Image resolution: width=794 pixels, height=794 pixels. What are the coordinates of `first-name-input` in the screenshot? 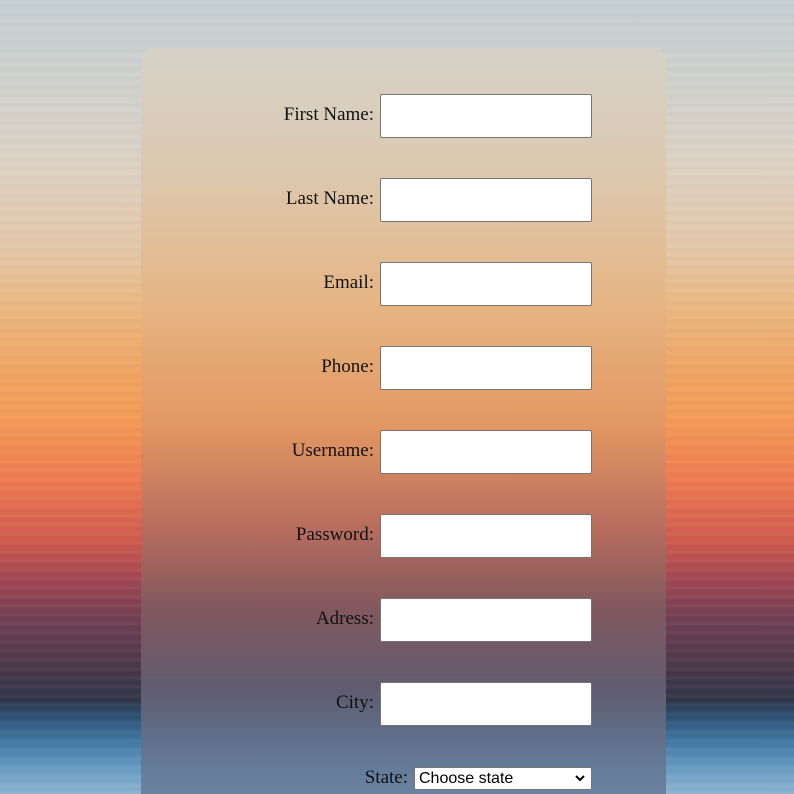 It's located at (486, 116).